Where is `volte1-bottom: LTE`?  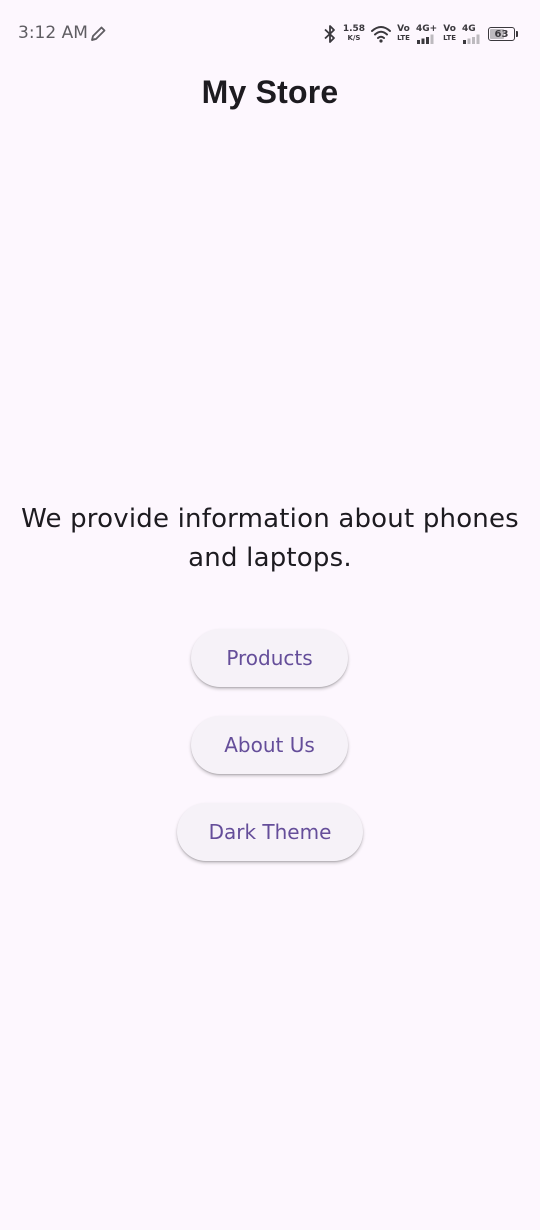 volte1-bottom: LTE is located at coordinates (403, 38).